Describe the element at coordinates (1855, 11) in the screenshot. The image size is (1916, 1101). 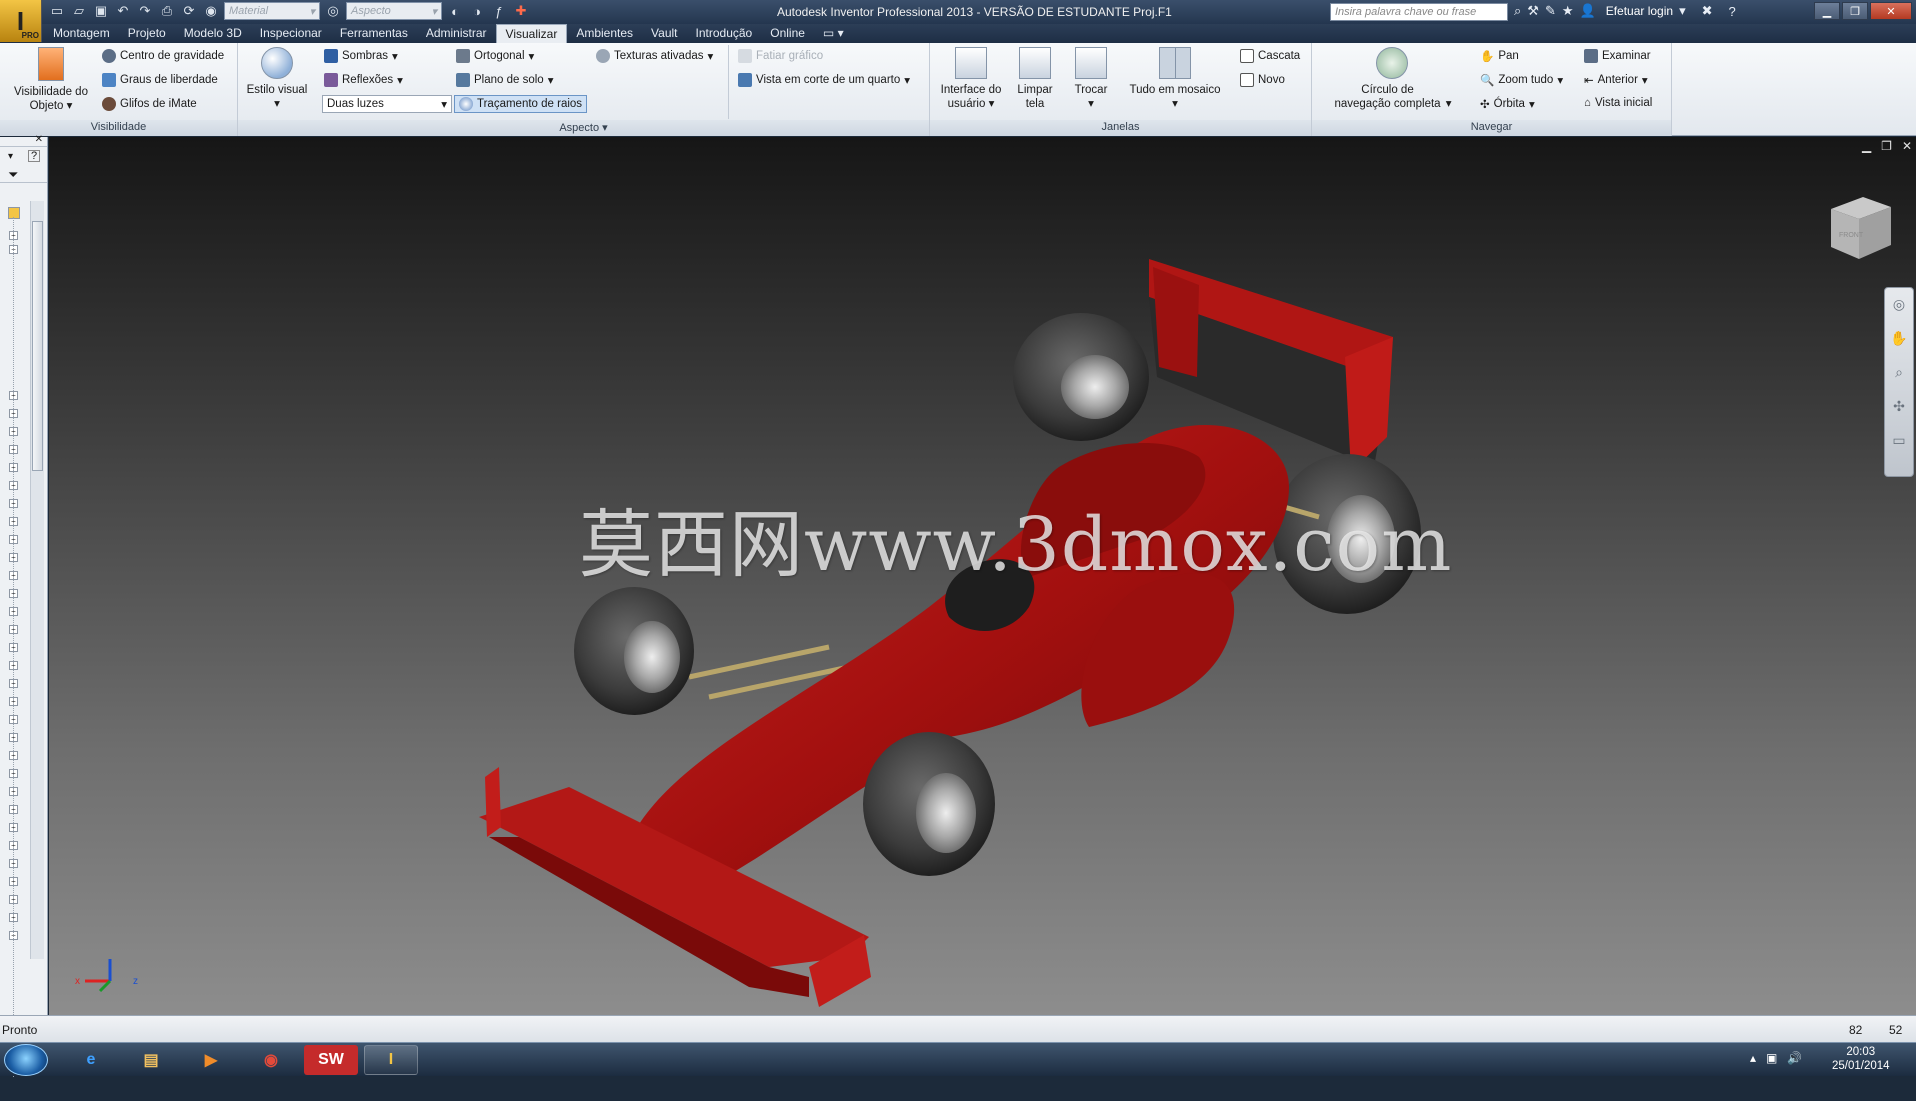
I see `restore-button: ❐` at that location.